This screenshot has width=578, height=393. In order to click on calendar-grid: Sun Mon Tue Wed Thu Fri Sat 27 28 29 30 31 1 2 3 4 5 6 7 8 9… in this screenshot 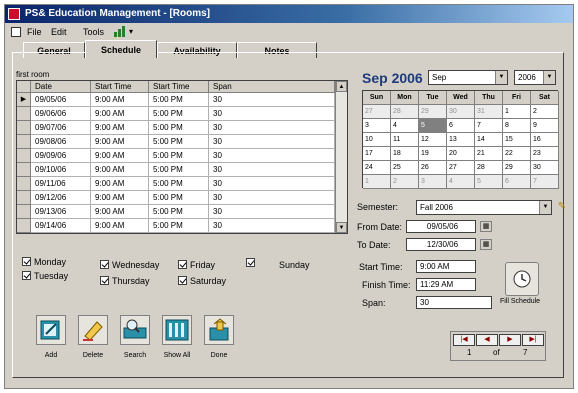, I will do `click(460, 139)`.